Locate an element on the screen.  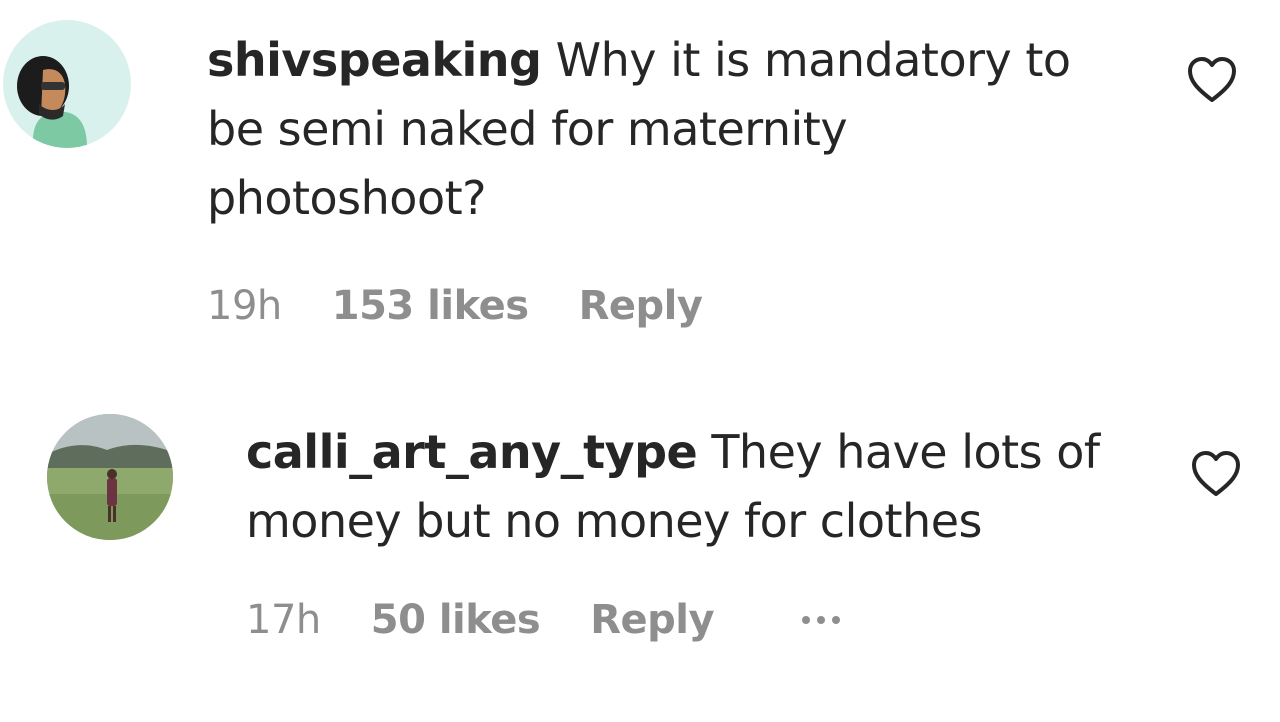
comment-likes: 153 likes is located at coordinates (430, 306).